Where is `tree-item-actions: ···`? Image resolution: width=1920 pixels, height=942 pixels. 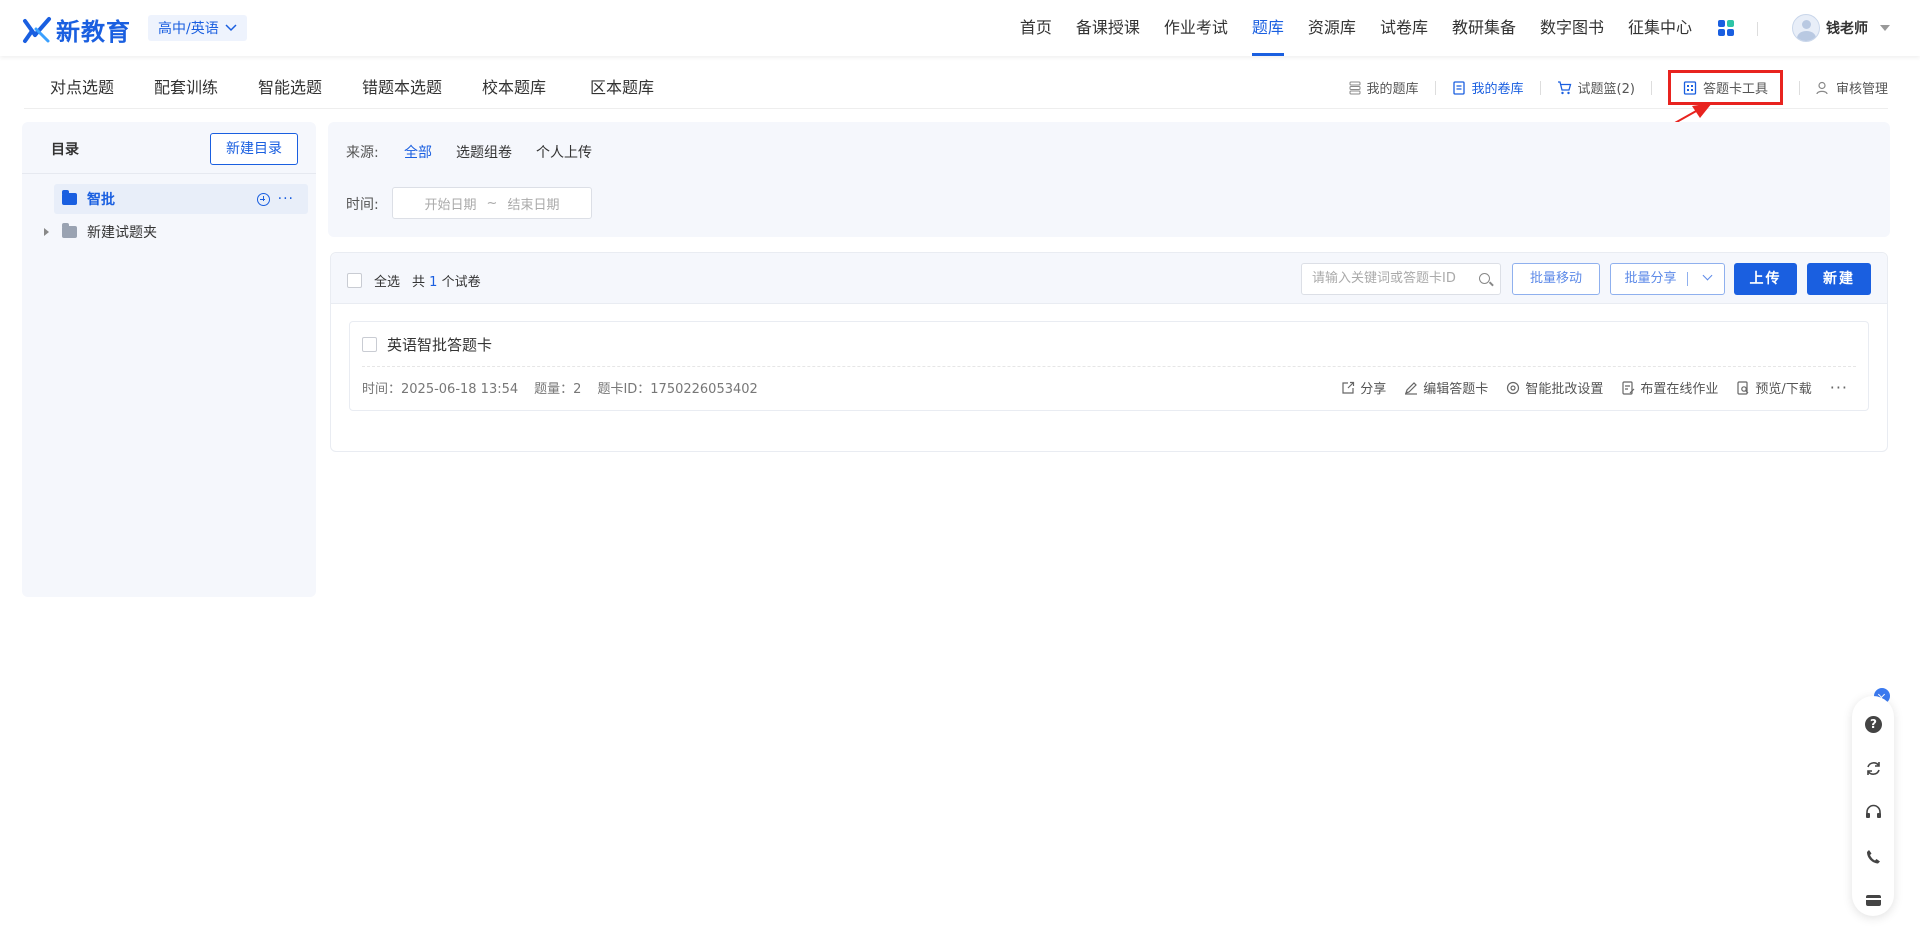 tree-item-actions: ··· is located at coordinates (275, 199).